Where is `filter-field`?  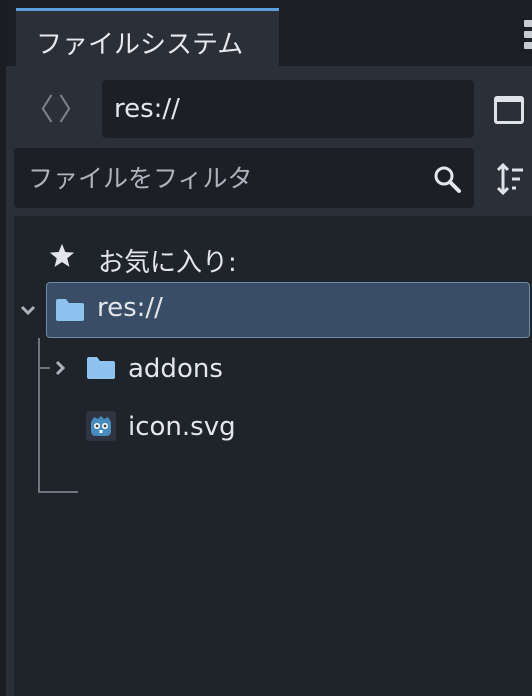
filter-field is located at coordinates (244, 178).